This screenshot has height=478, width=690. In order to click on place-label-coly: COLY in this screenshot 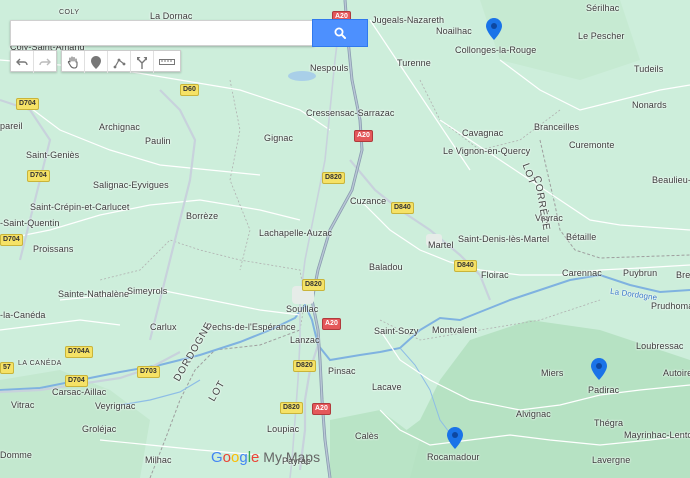, I will do `click(69, 12)`.